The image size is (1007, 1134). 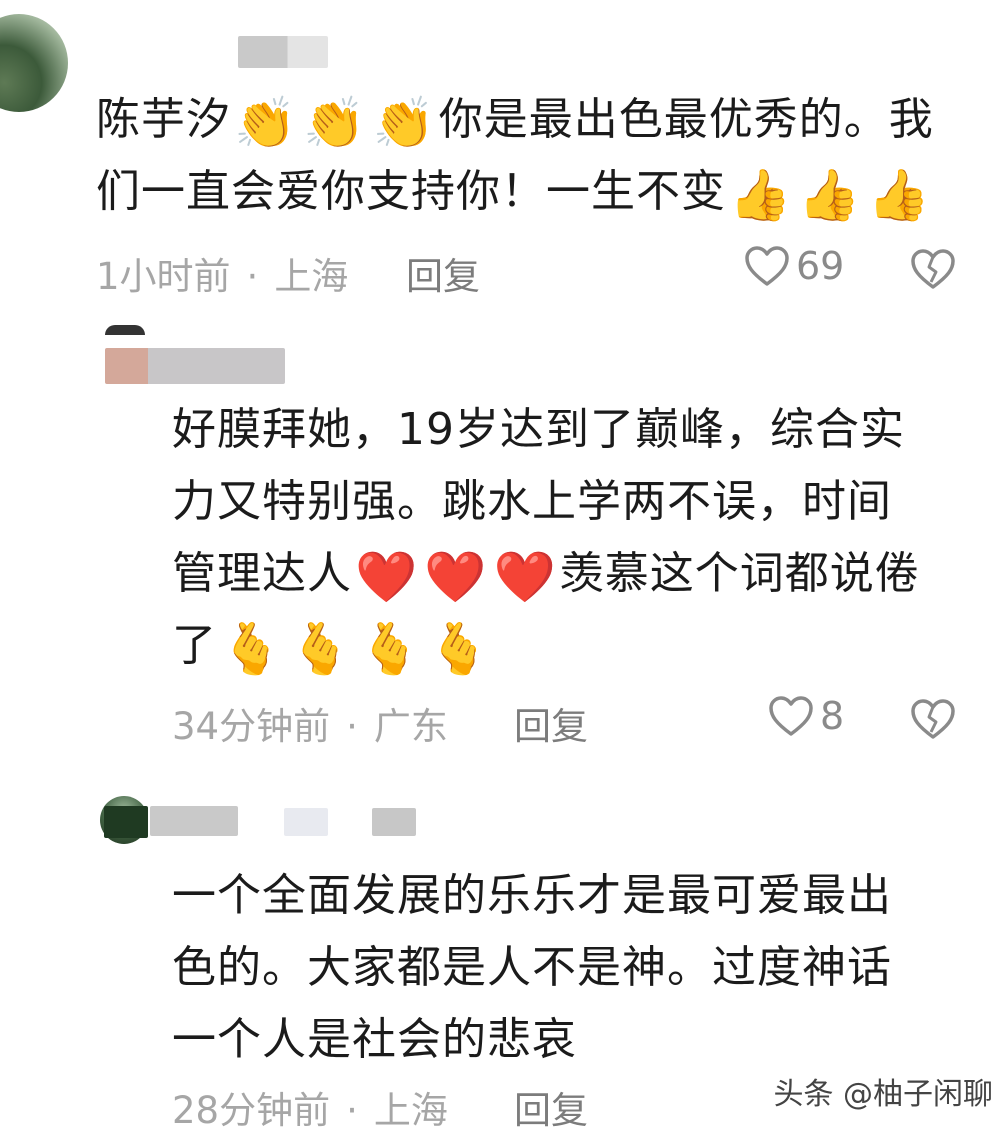 I want to click on source-watermark: 头条 @柚子闲聊, so click(x=883, y=1094).